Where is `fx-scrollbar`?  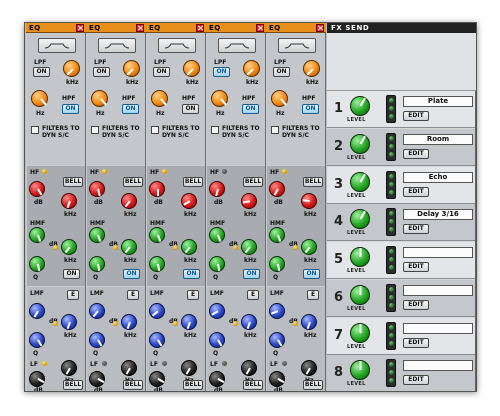
fx-scrollbar is located at coordinates (475, 241).